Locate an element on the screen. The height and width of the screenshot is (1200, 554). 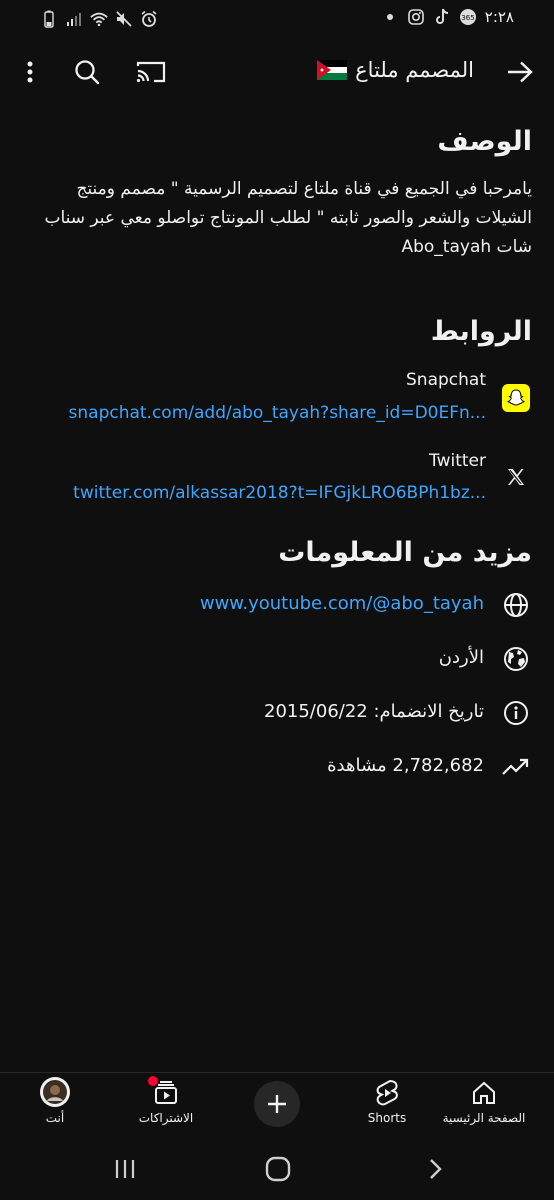
home-icon is located at coordinates (484, 1092).